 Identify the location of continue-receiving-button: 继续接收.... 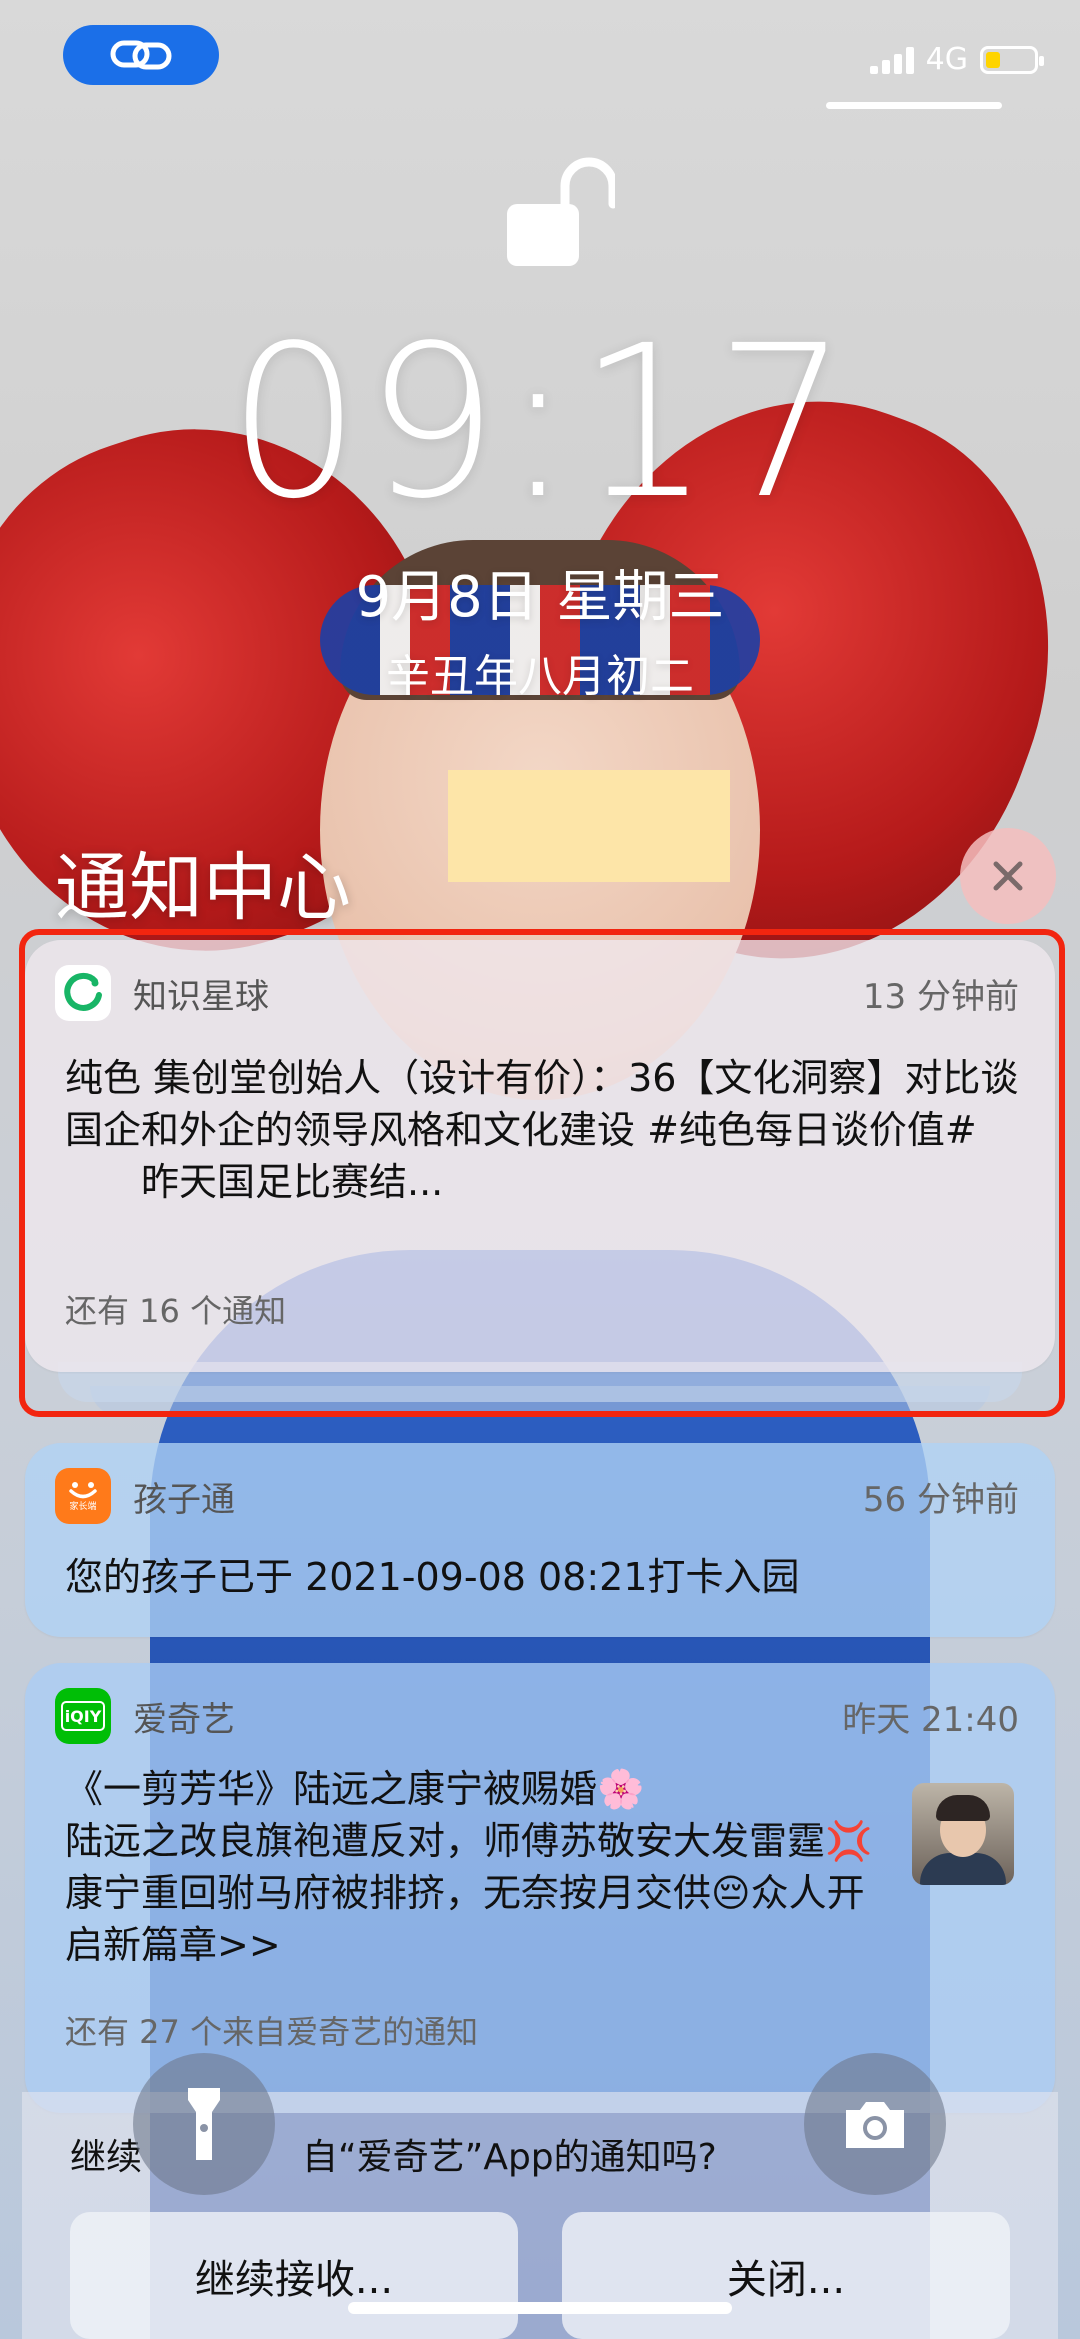
(294, 2275).